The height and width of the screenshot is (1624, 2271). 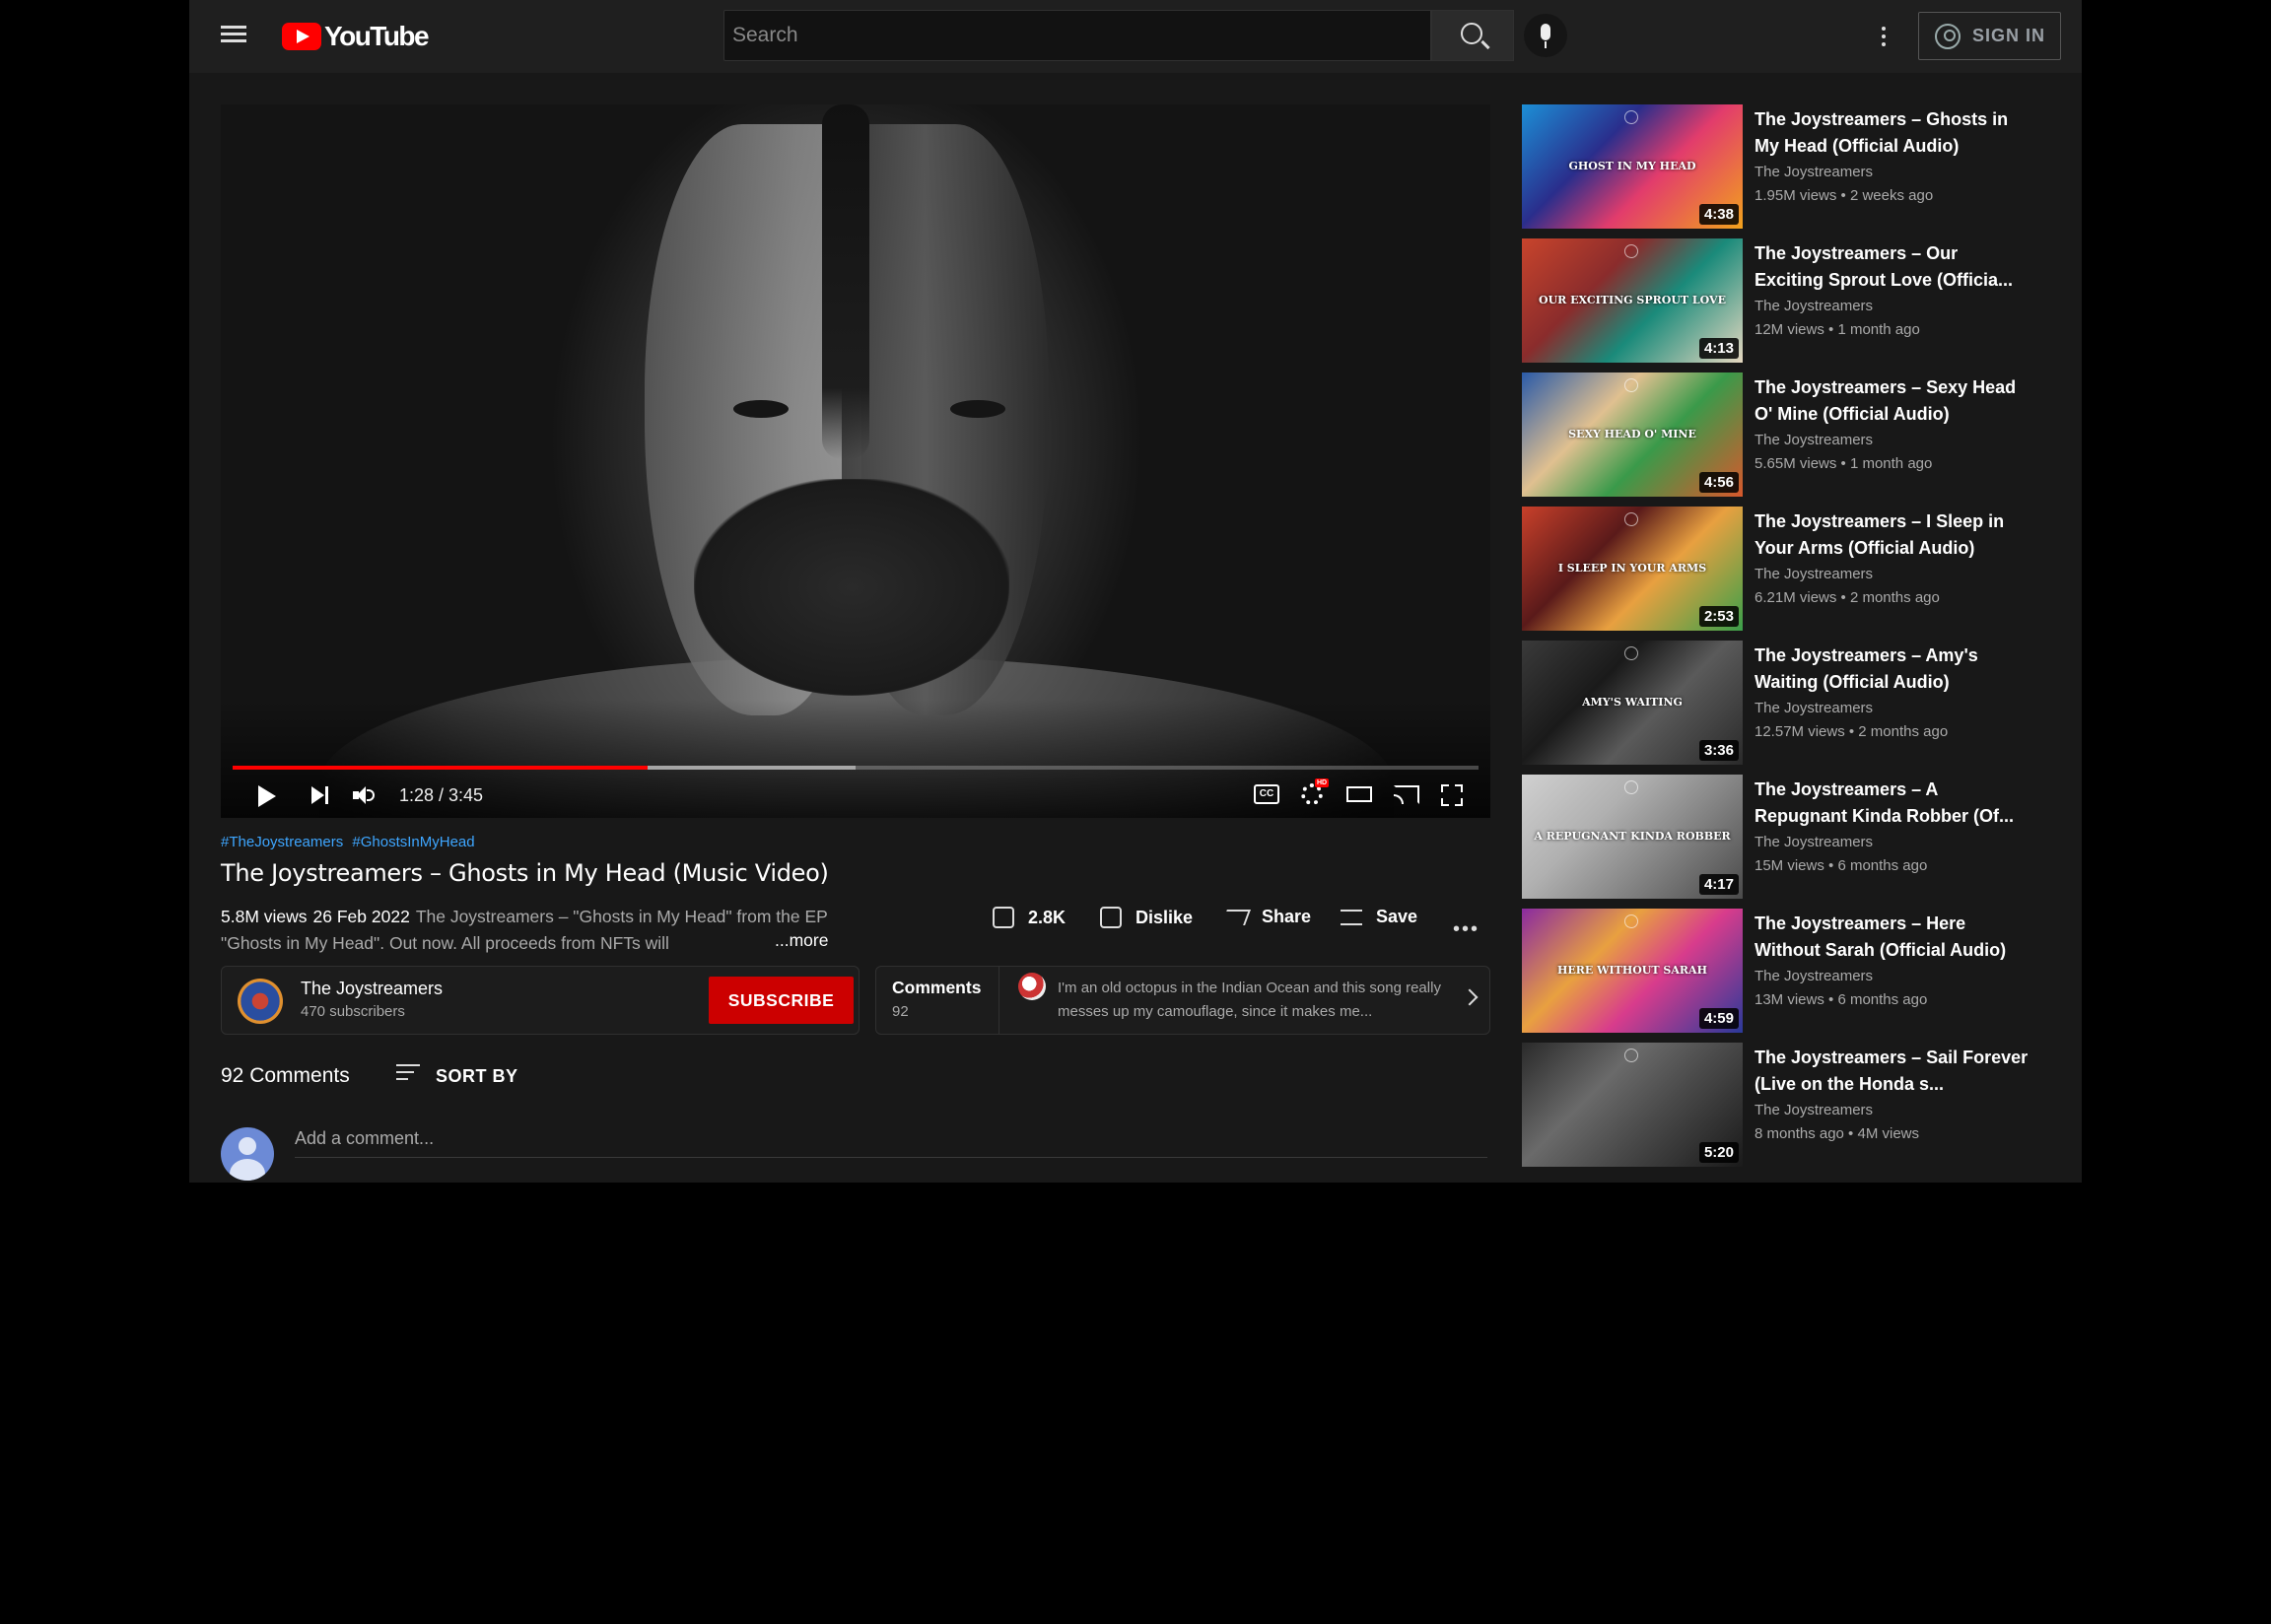 I want to click on recommended-video-meta: 12.57M views • 2 months ago, so click(x=1852, y=732).